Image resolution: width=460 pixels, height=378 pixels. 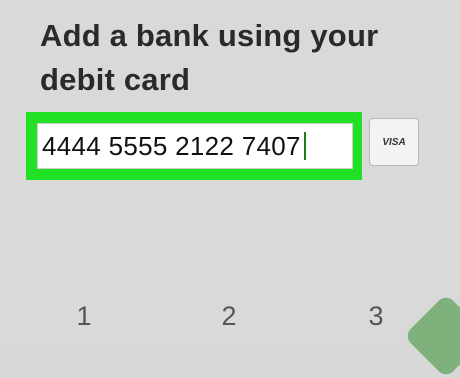 I want to click on visa-card-icon: VISA, so click(x=394, y=142).